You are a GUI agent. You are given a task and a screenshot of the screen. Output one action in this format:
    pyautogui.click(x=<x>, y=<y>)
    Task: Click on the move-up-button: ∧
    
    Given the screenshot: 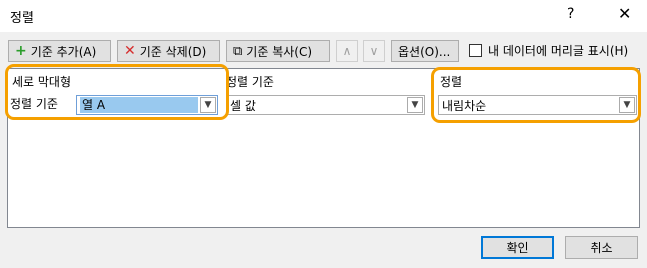 What is the action you would take?
    pyautogui.click(x=347, y=51)
    